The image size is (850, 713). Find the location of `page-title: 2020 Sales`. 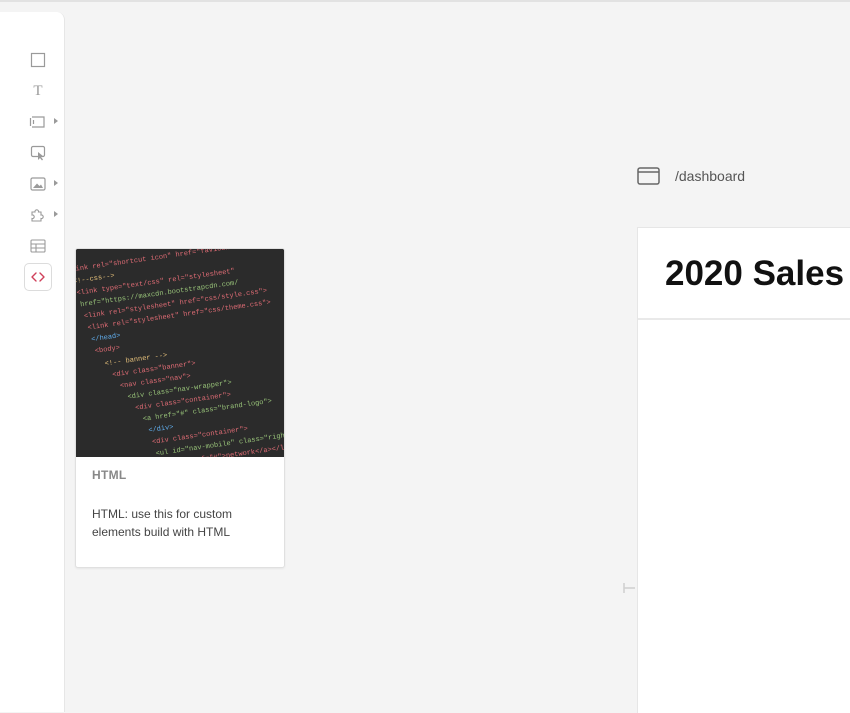

page-title: 2020 Sales is located at coordinates (755, 273).